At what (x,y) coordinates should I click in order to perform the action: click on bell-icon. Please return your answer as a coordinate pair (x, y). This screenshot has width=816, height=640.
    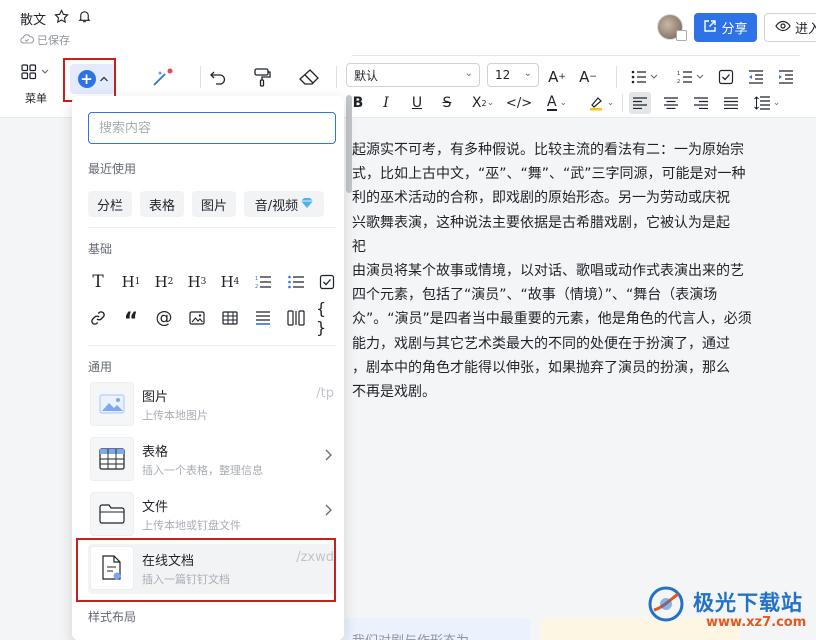
    Looking at the image, I should click on (84, 18).